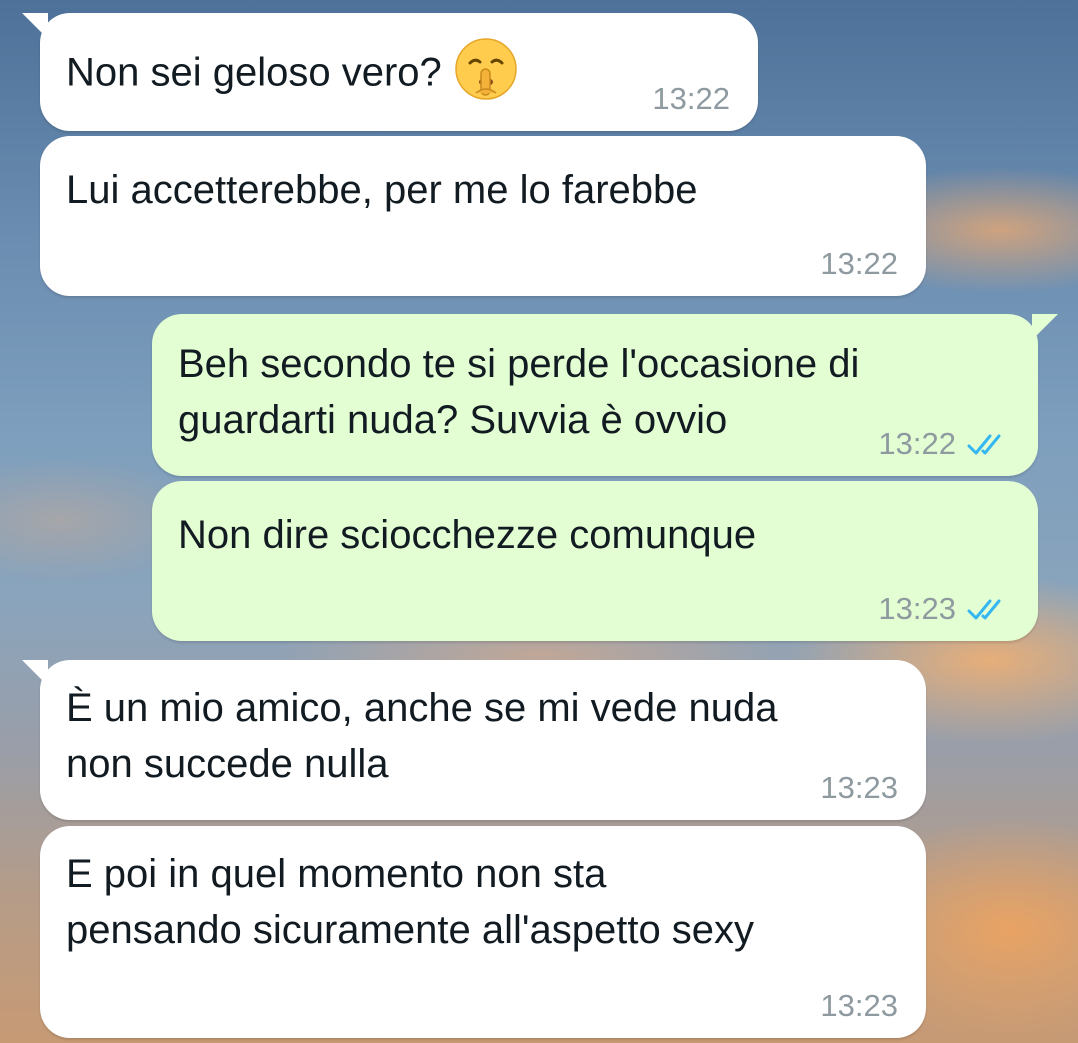 This screenshot has height=1043, width=1078. I want to click on shushing-face-emoji, so click(486, 69).